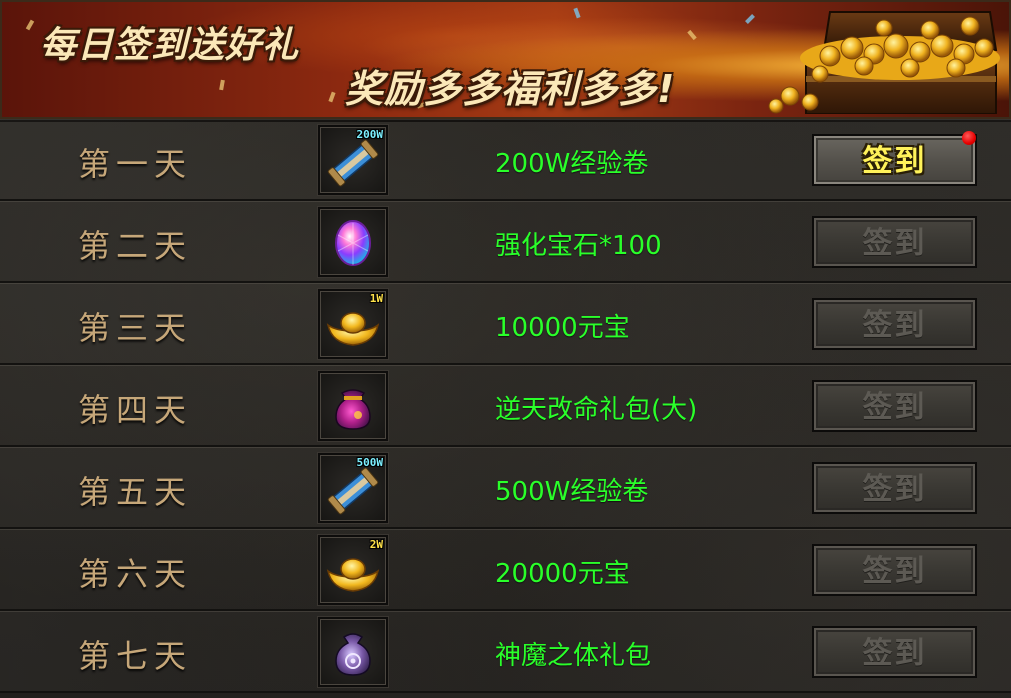 The image size is (1011, 698). I want to click on reward-name: 200W经验卷, so click(572, 164).